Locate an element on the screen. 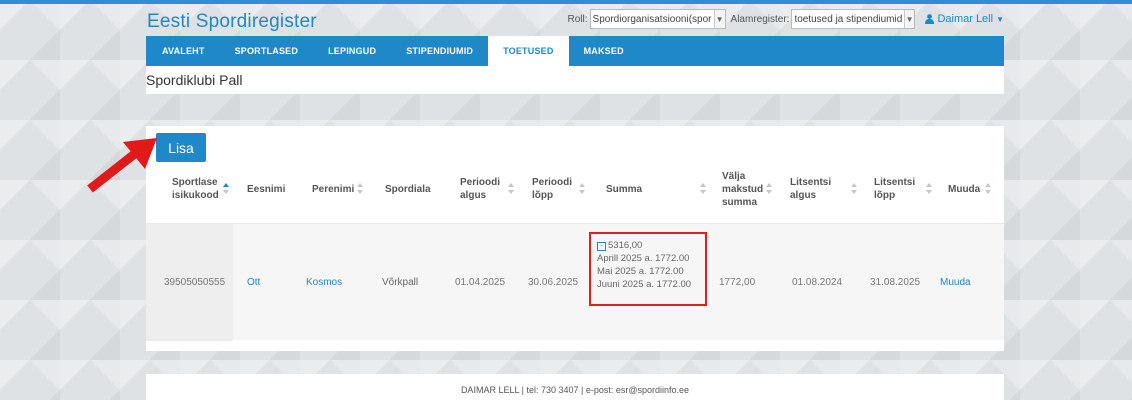 Image resolution: width=1132 pixels, height=400 pixels. summa-total-line: -5316,00 is located at coordinates (651, 245).